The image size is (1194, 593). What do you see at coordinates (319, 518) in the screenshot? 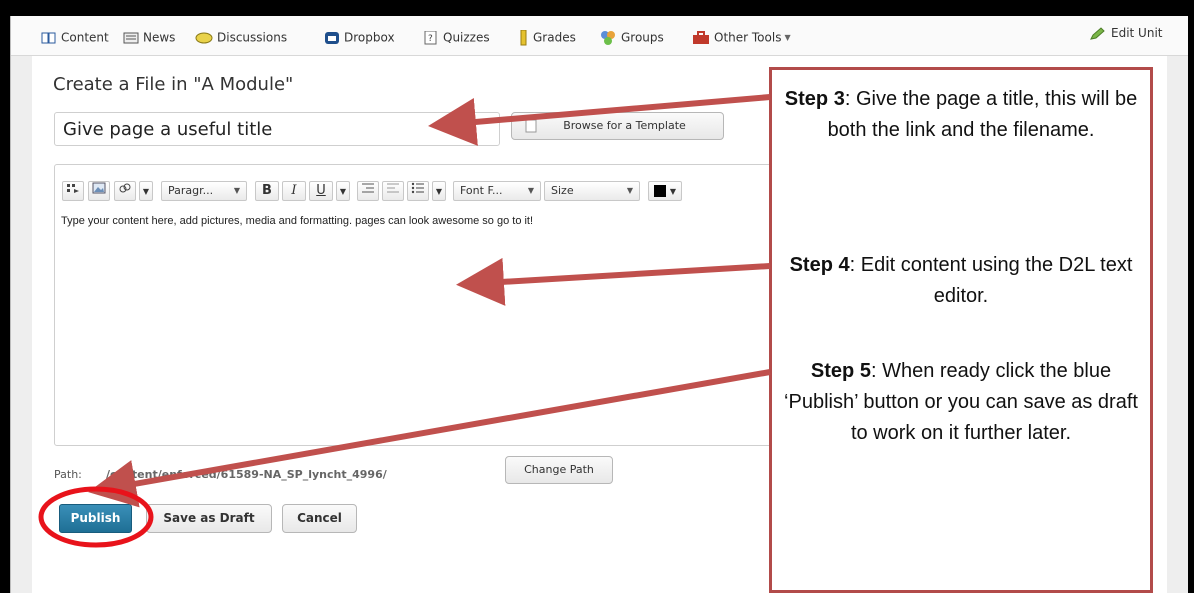
I see `cancel-button: Cancel` at bounding box center [319, 518].